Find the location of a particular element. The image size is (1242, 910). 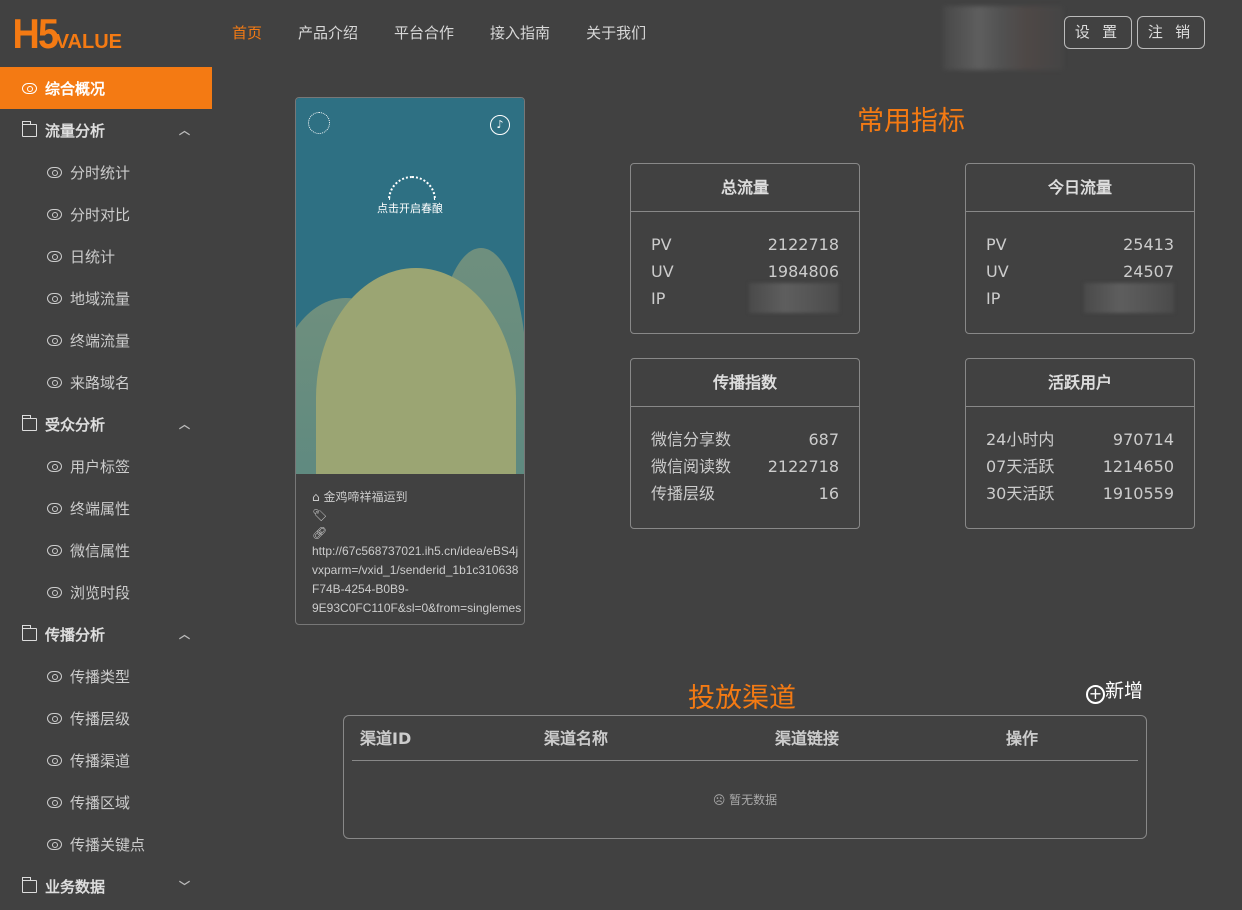

sidebar-item: 日统计 is located at coordinates (106, 256).